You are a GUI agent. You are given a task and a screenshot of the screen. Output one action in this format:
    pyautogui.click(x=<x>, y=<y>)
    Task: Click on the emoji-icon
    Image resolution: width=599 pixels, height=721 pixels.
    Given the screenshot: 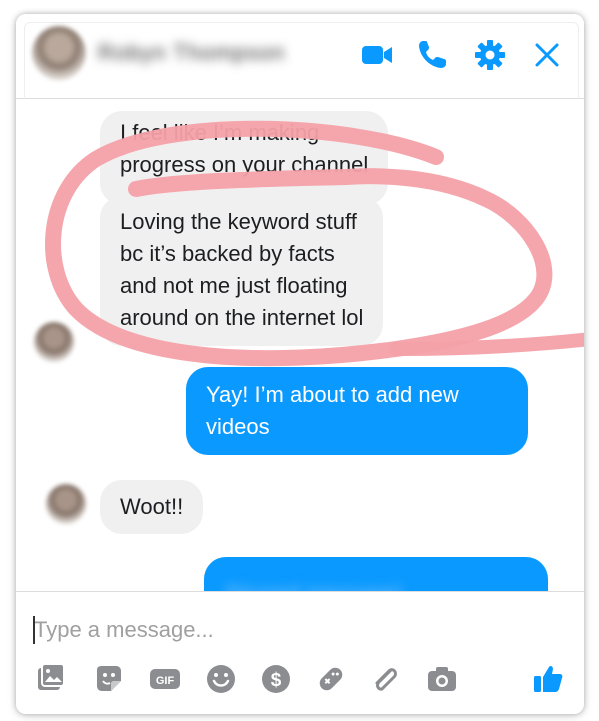 What is the action you would take?
    pyautogui.click(x=221, y=679)
    